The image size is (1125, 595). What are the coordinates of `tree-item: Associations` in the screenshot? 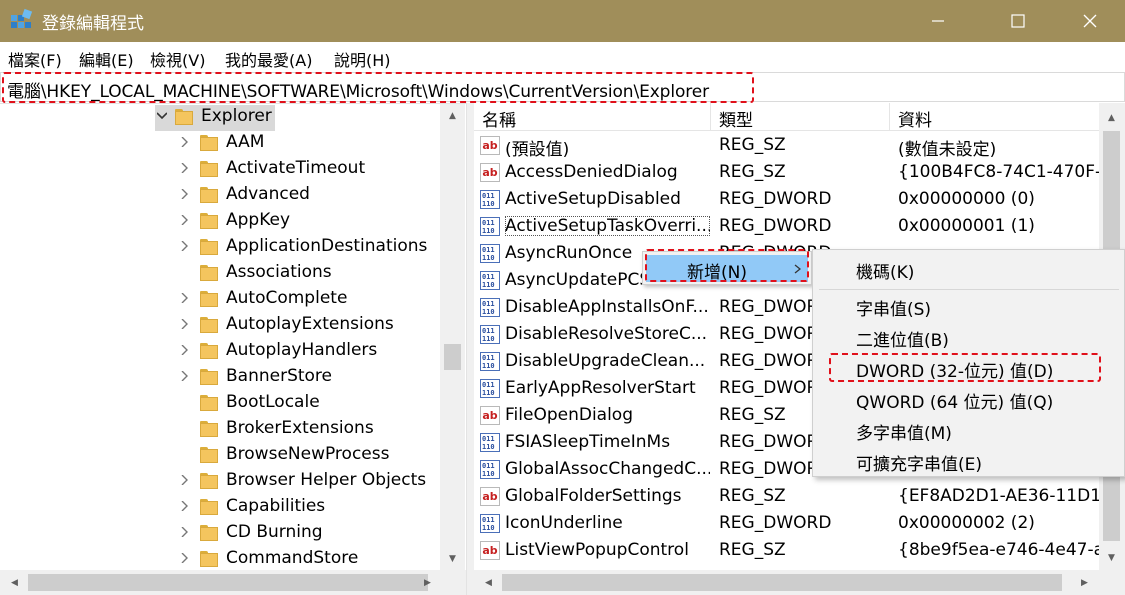 It's located at (220, 274).